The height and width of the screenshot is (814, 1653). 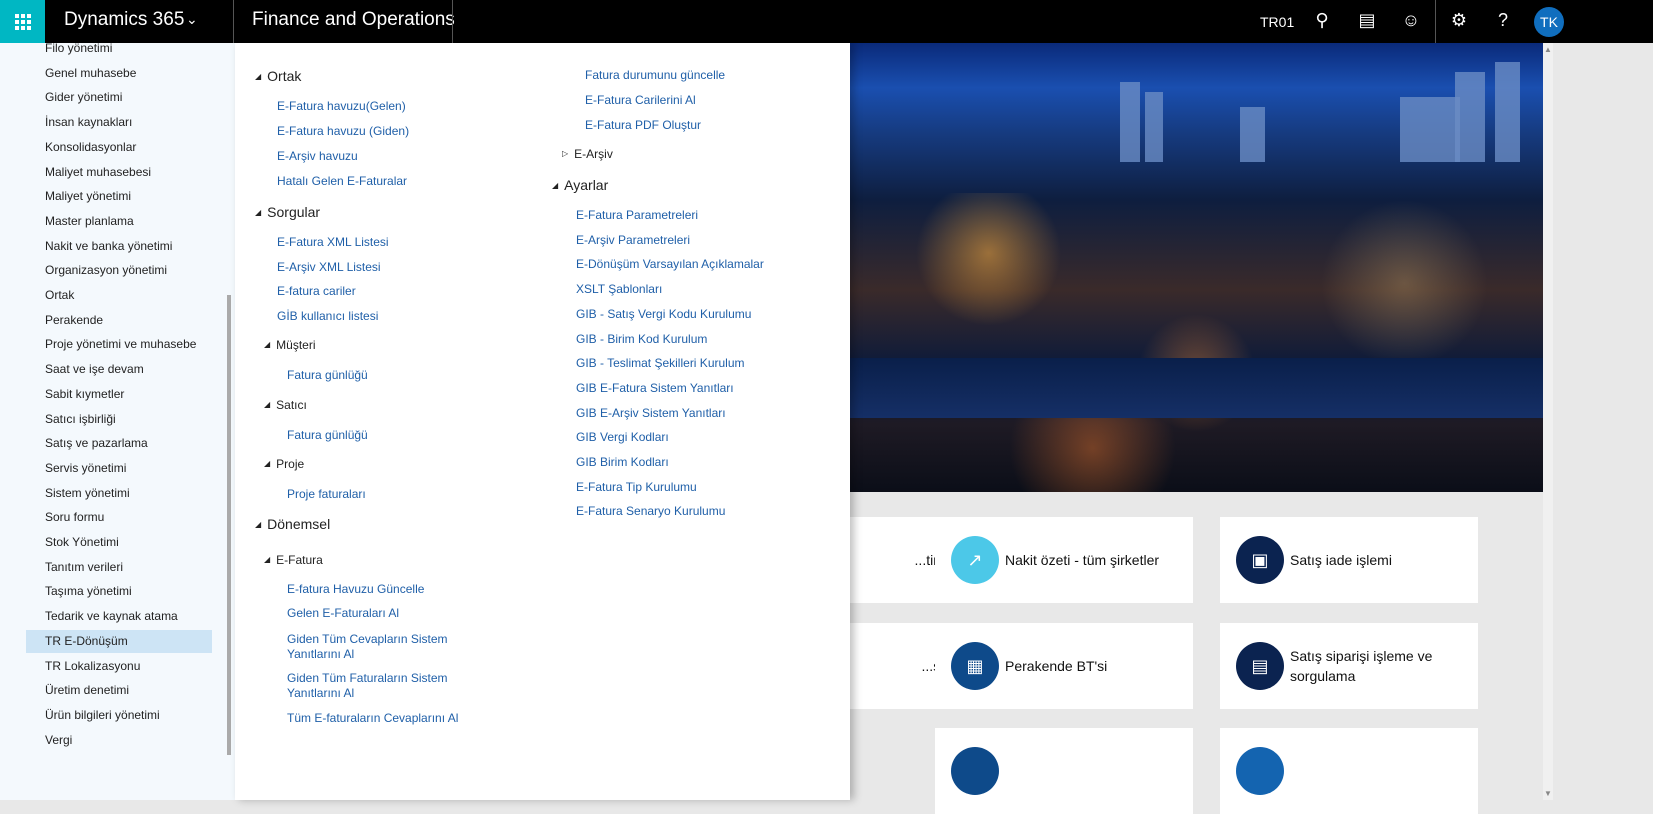 What do you see at coordinates (119, 73) in the screenshot?
I see `sidebar-item: Genel muhasebe` at bounding box center [119, 73].